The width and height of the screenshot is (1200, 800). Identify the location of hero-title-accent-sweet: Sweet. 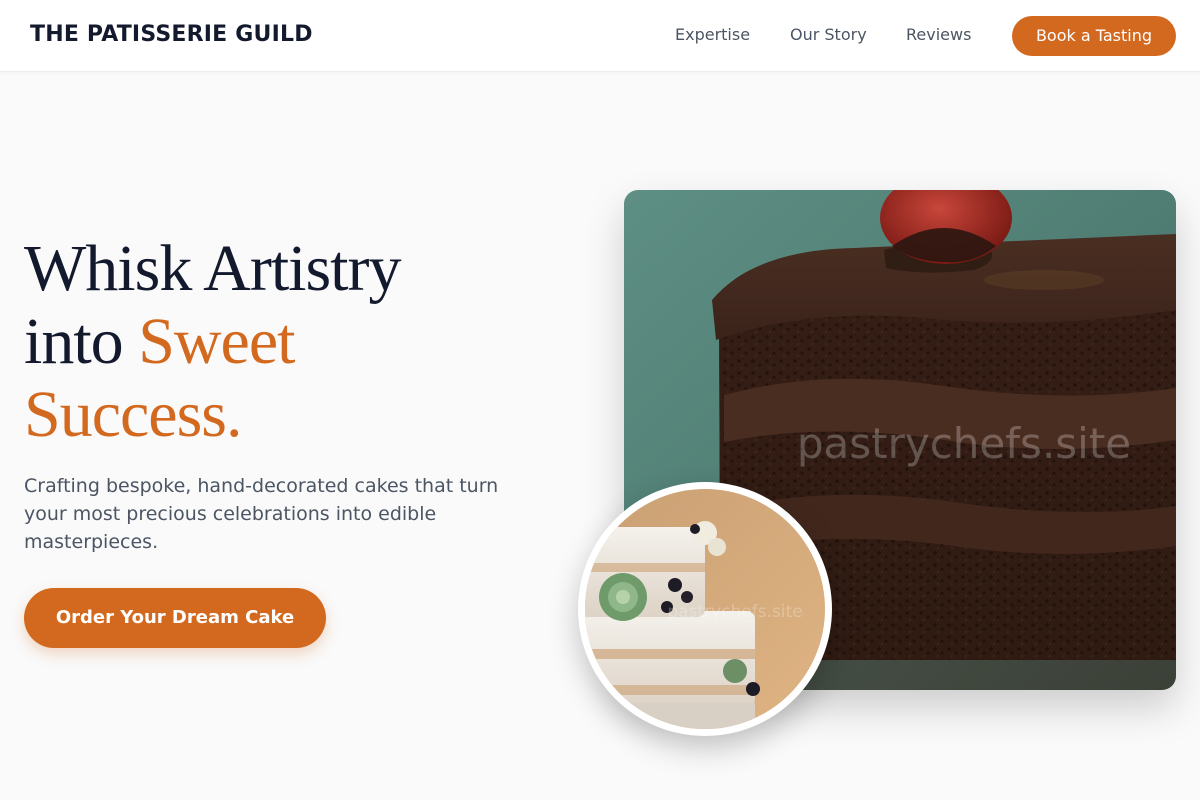
(216, 341).